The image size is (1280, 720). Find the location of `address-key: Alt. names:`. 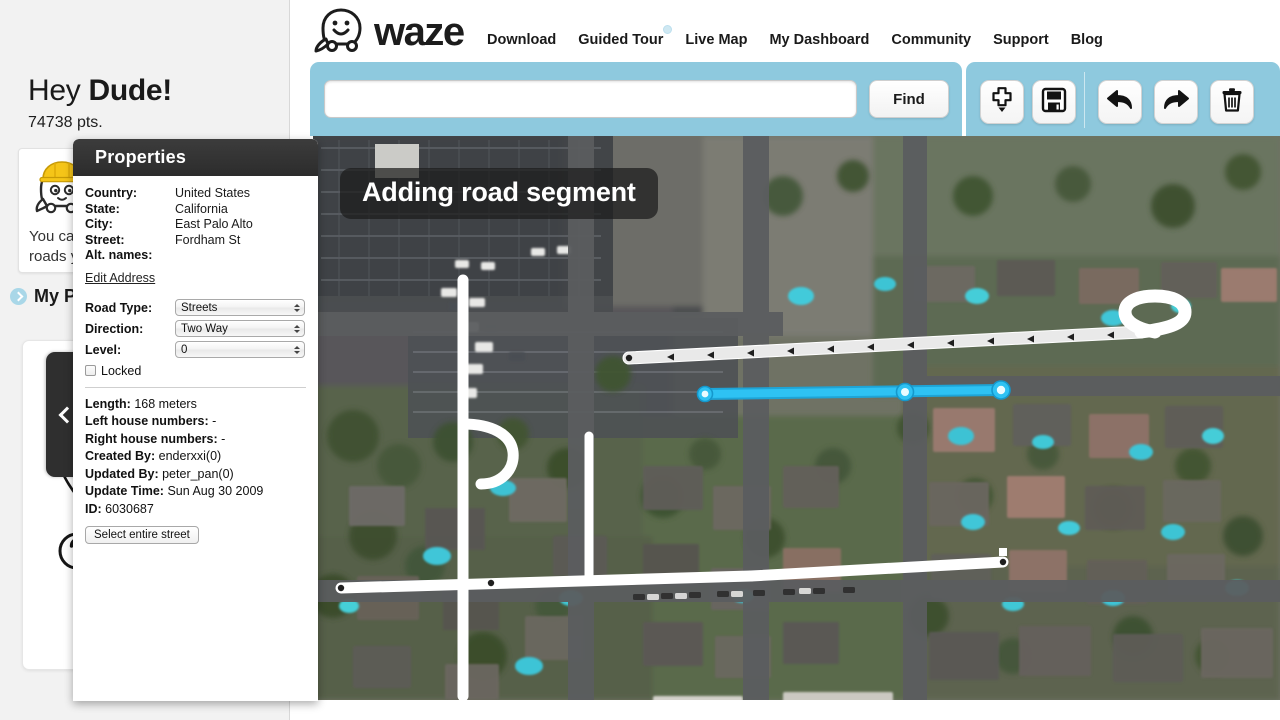

address-key: Alt. names: is located at coordinates (119, 255).